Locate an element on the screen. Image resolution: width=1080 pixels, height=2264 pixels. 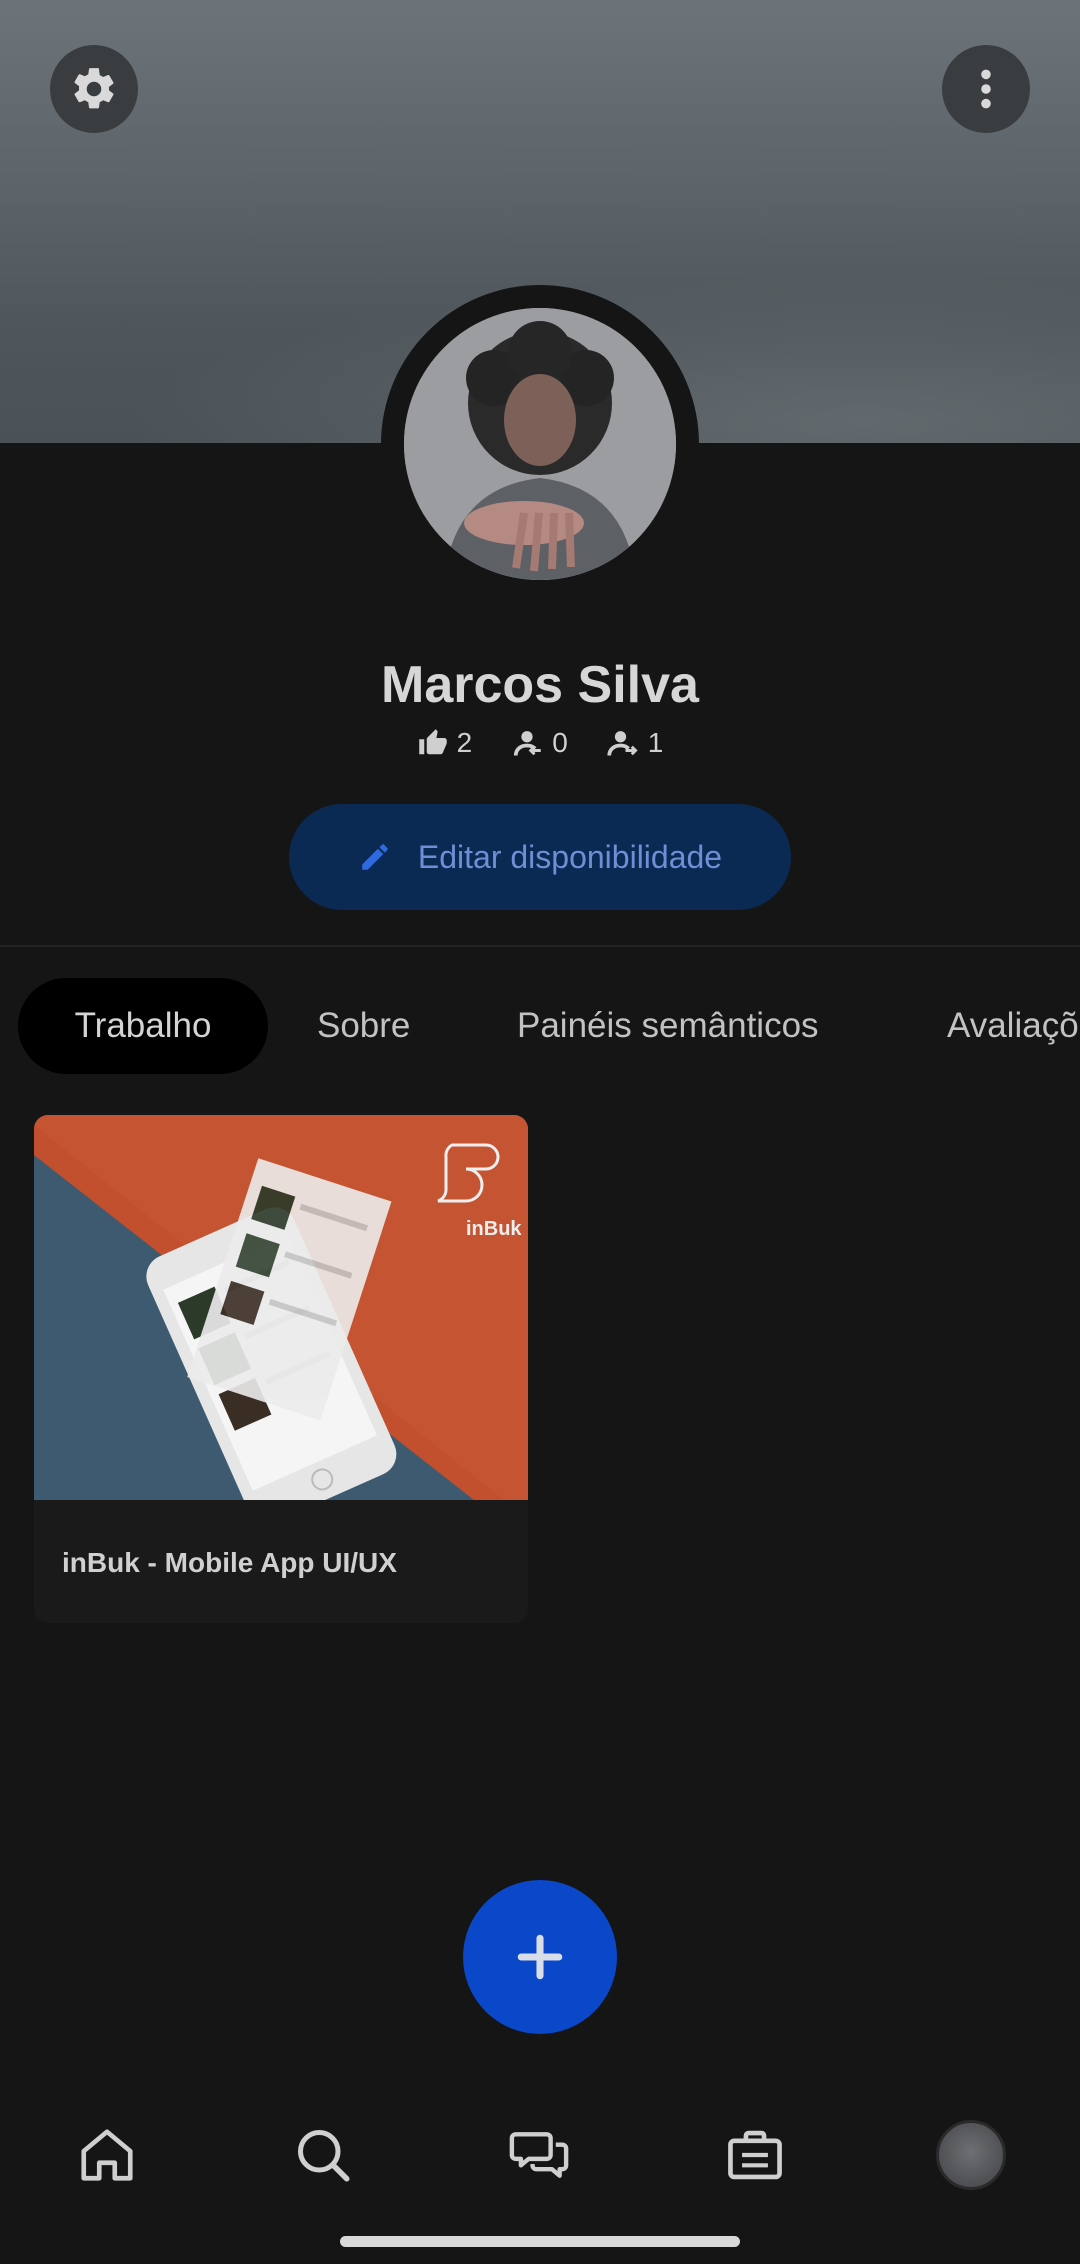
nav-search is located at coordinates (323, 2155).